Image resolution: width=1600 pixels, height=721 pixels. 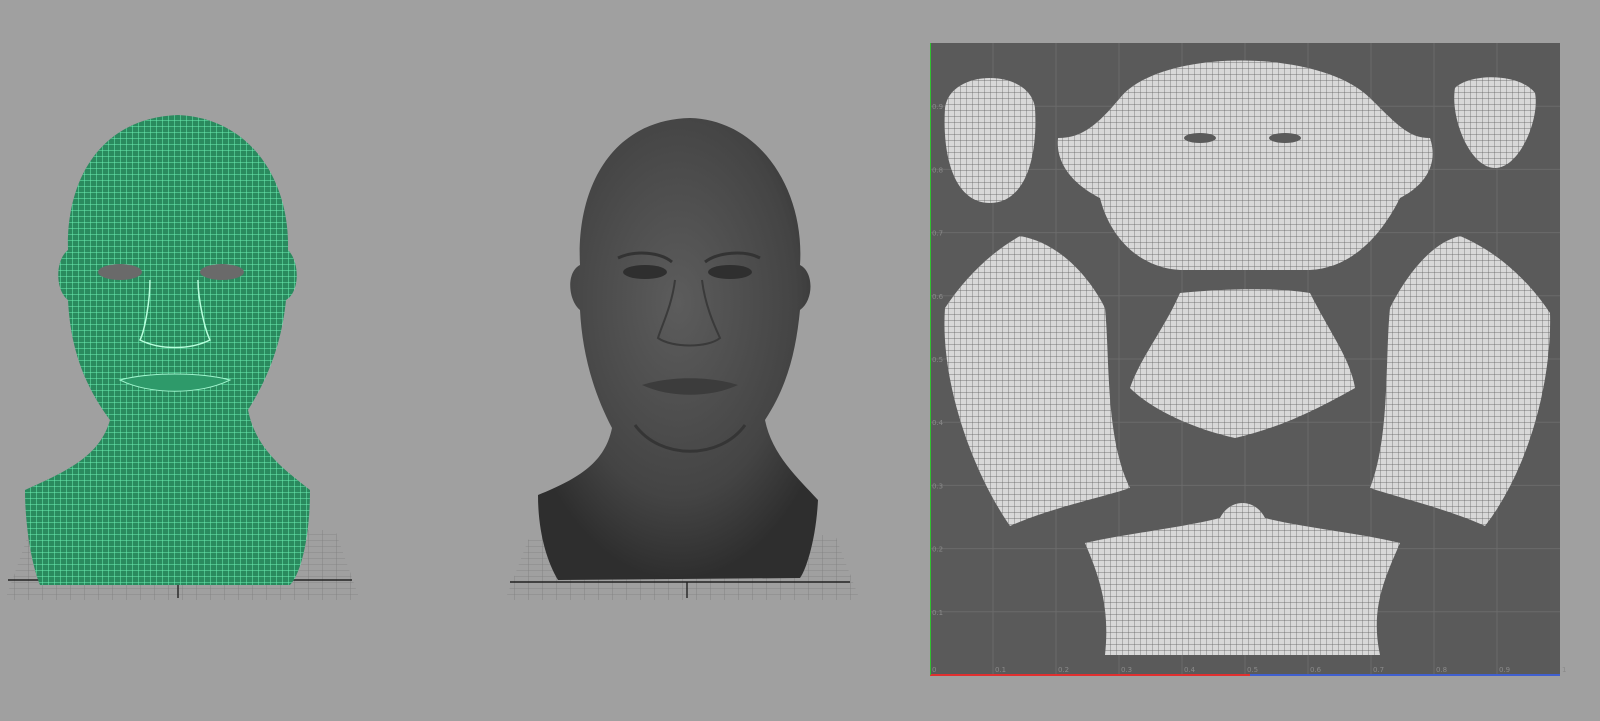 I want to click on v-tick-label: 0.9, so click(x=937, y=107).